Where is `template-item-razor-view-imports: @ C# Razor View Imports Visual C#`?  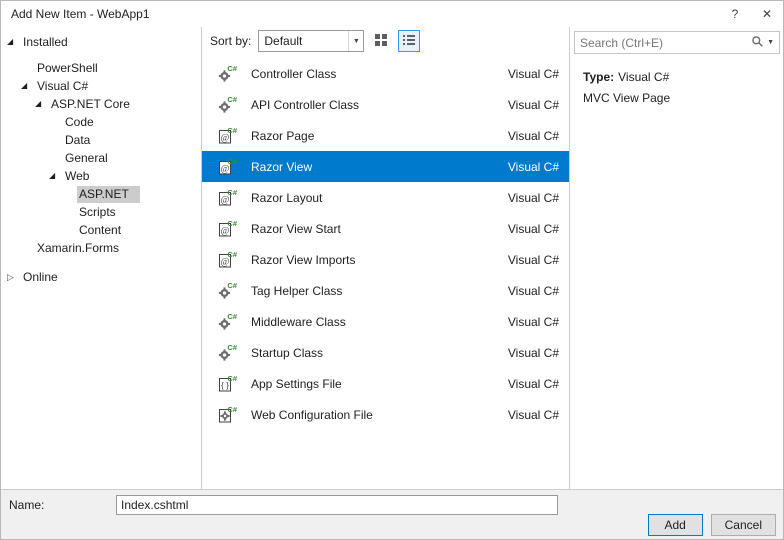
template-item-razor-view-imports: @ C# Razor View Imports Visual C# is located at coordinates (385, 259).